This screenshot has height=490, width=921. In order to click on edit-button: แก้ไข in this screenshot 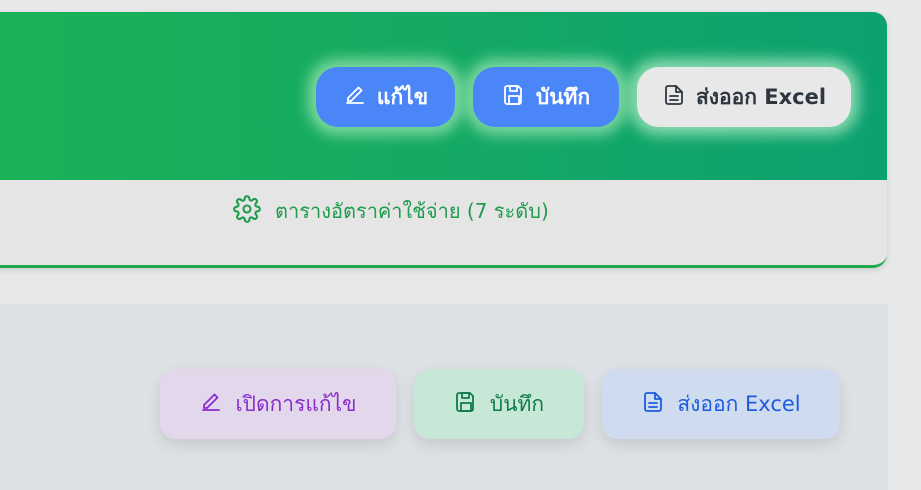, I will do `click(385, 97)`.